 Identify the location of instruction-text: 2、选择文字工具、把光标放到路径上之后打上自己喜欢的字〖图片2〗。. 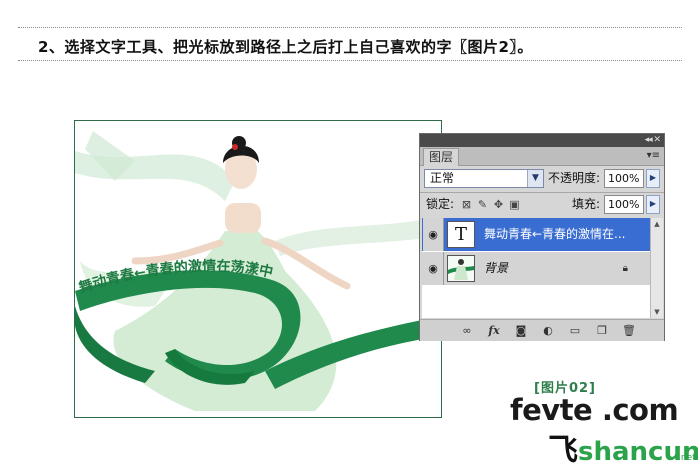
(285, 47).